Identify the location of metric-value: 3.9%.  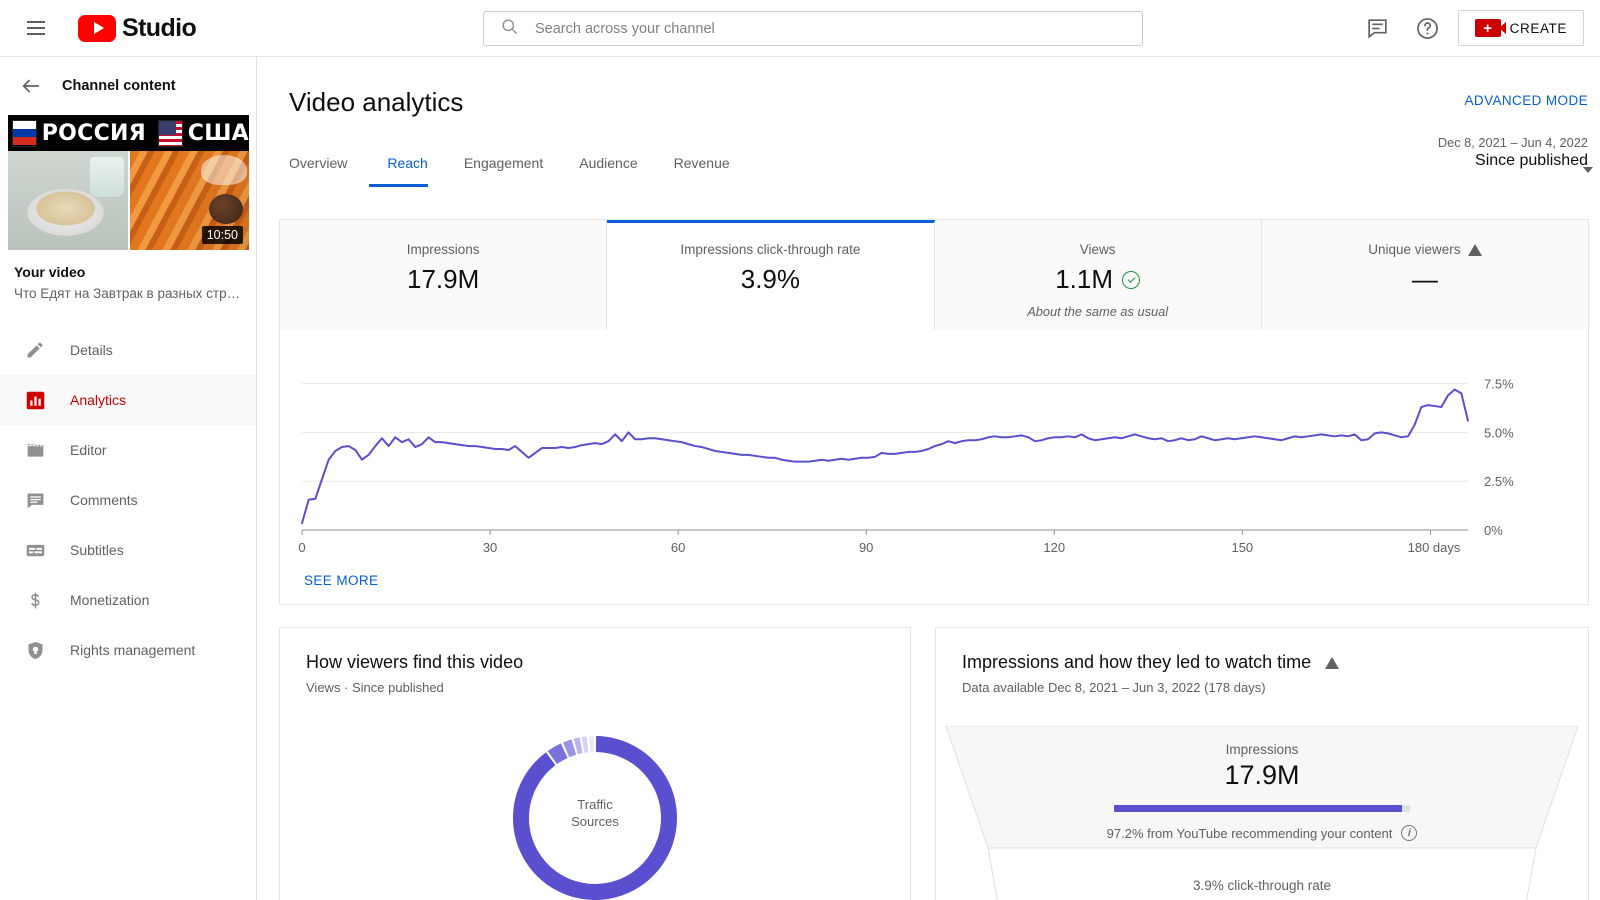
(770, 279).